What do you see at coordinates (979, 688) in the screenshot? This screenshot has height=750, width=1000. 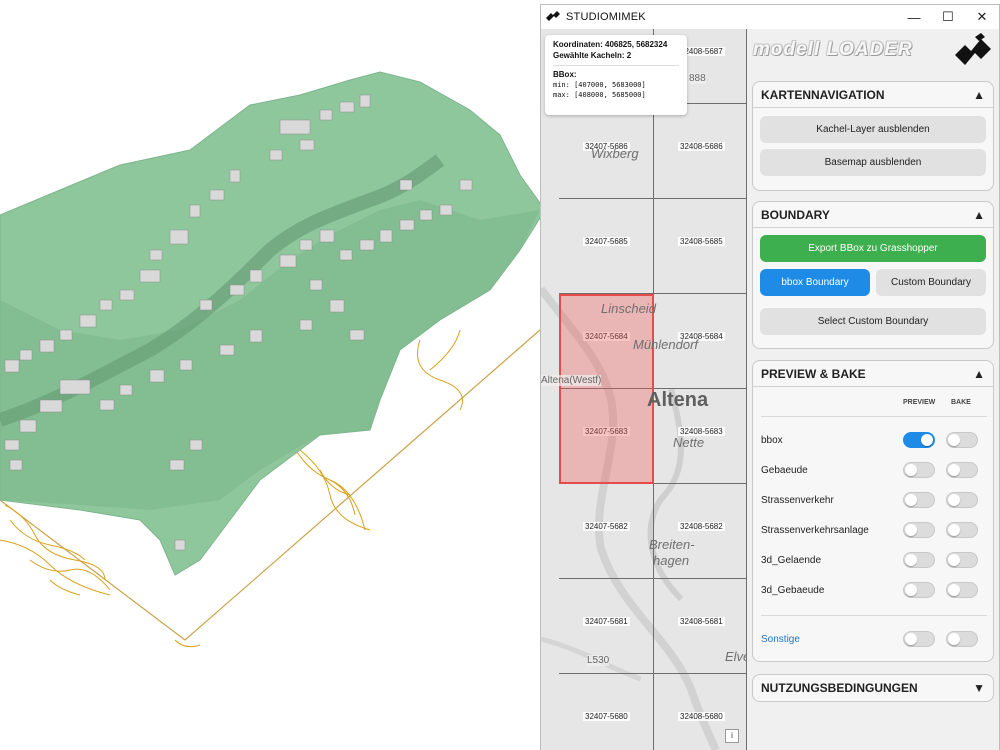 I see `expand-arrow-icon: ▼` at bounding box center [979, 688].